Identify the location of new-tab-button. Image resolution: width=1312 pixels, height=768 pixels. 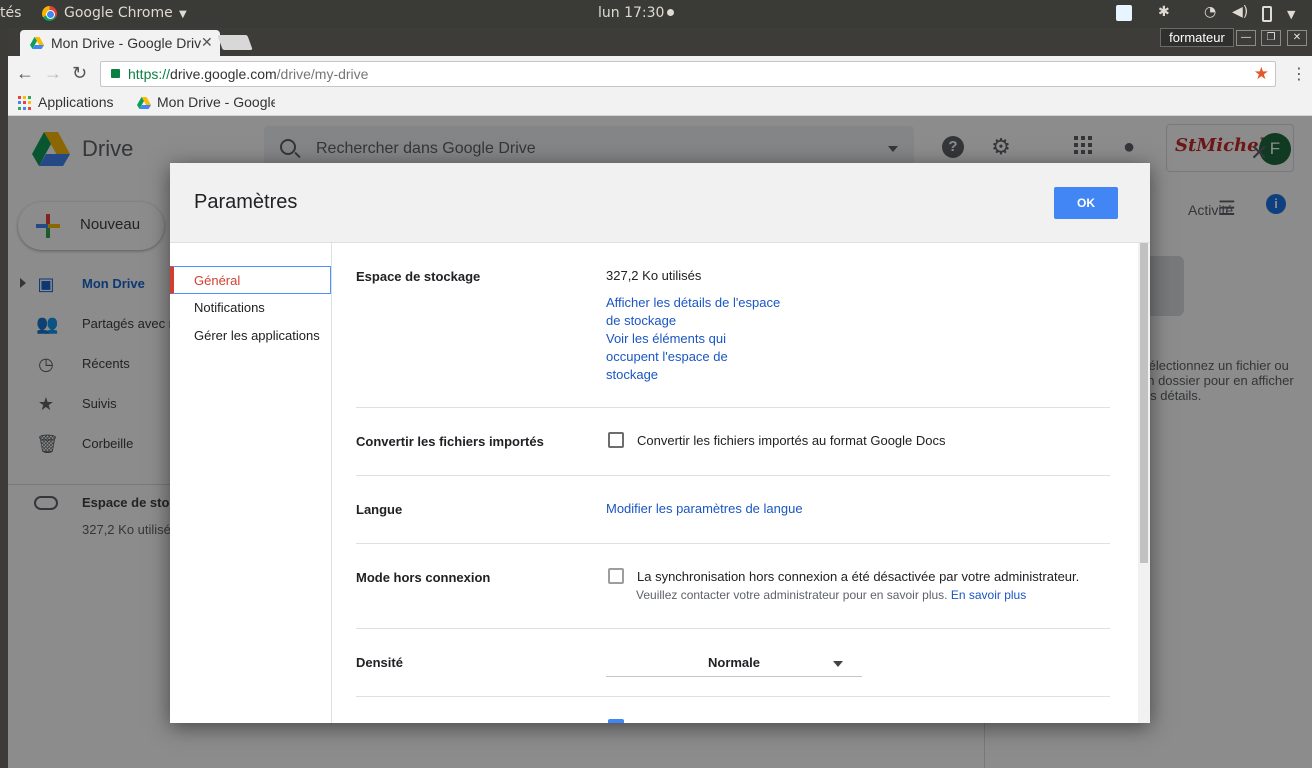
(235, 42).